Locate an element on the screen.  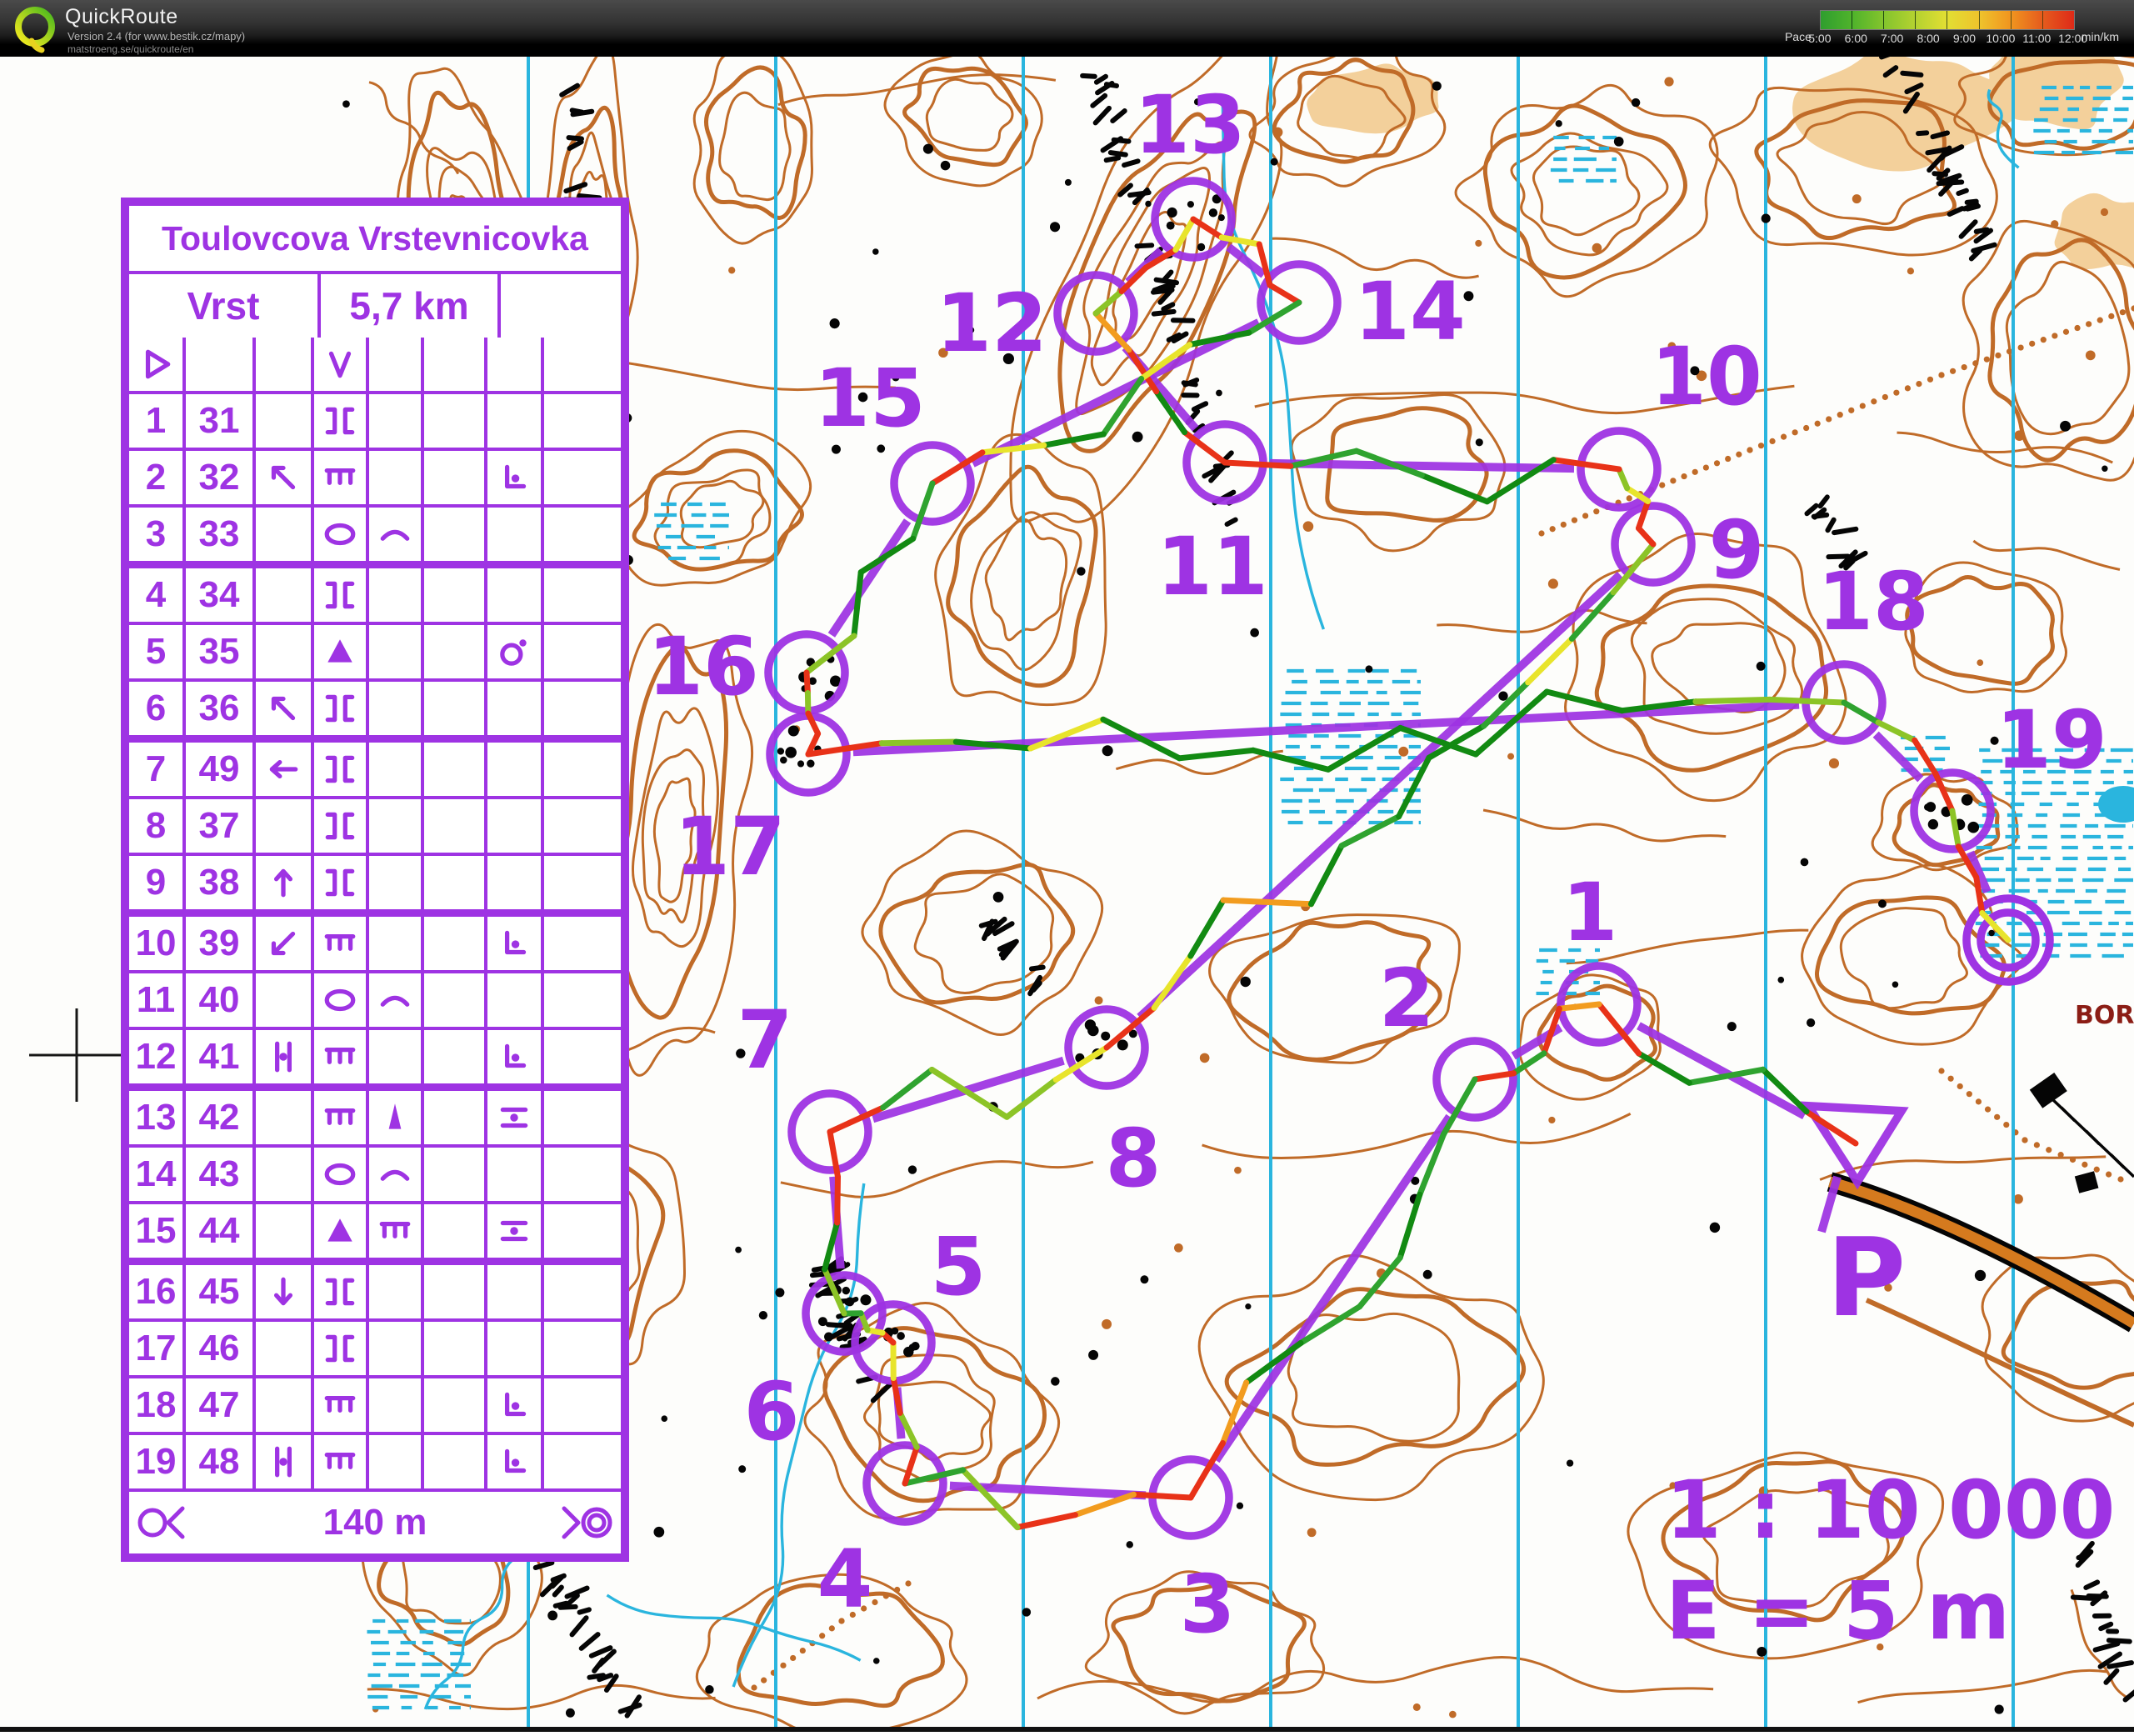
control-number-cell: 19 is located at coordinates (155, 1462).